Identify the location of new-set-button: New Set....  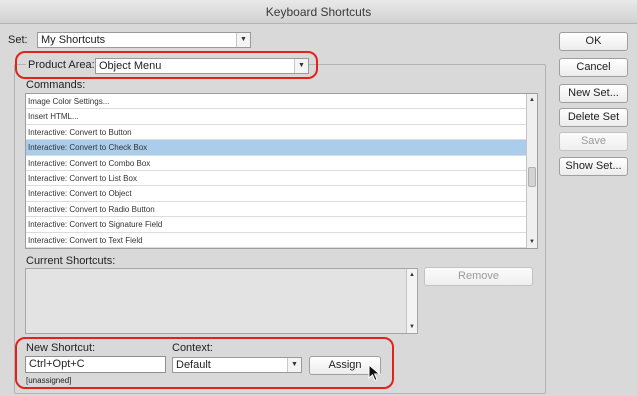
(593, 93).